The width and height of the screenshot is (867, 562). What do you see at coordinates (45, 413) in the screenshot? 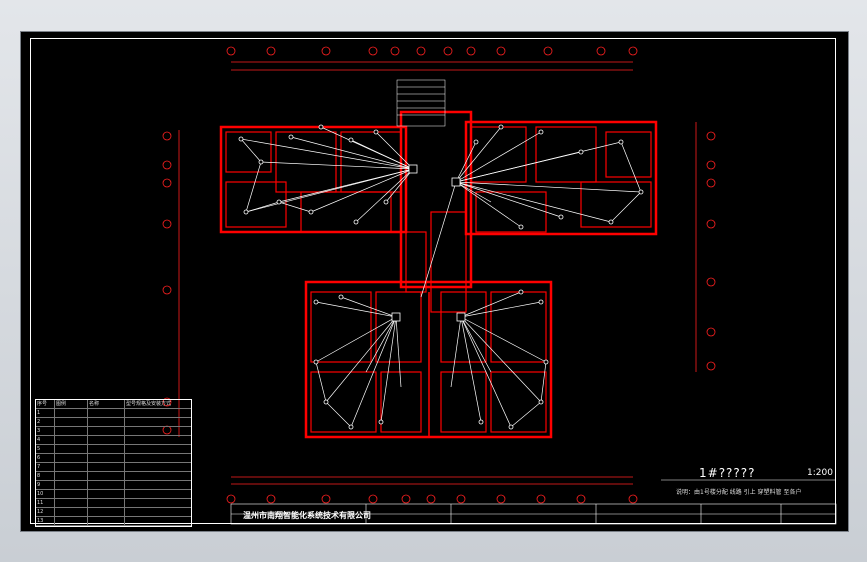
I see `legend-cell: 1` at bounding box center [45, 413].